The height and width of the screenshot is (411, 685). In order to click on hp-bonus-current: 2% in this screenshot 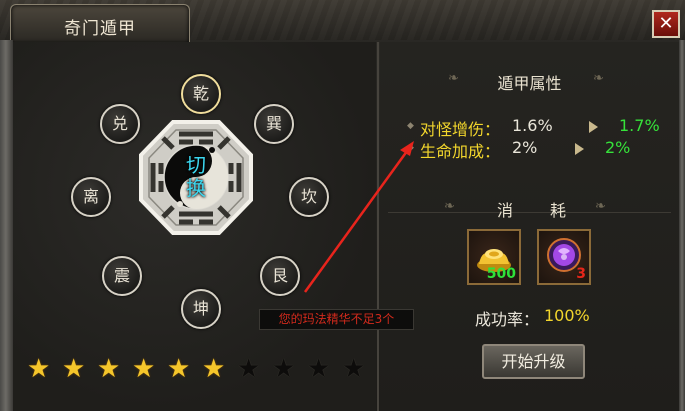, I will do `click(525, 147)`.